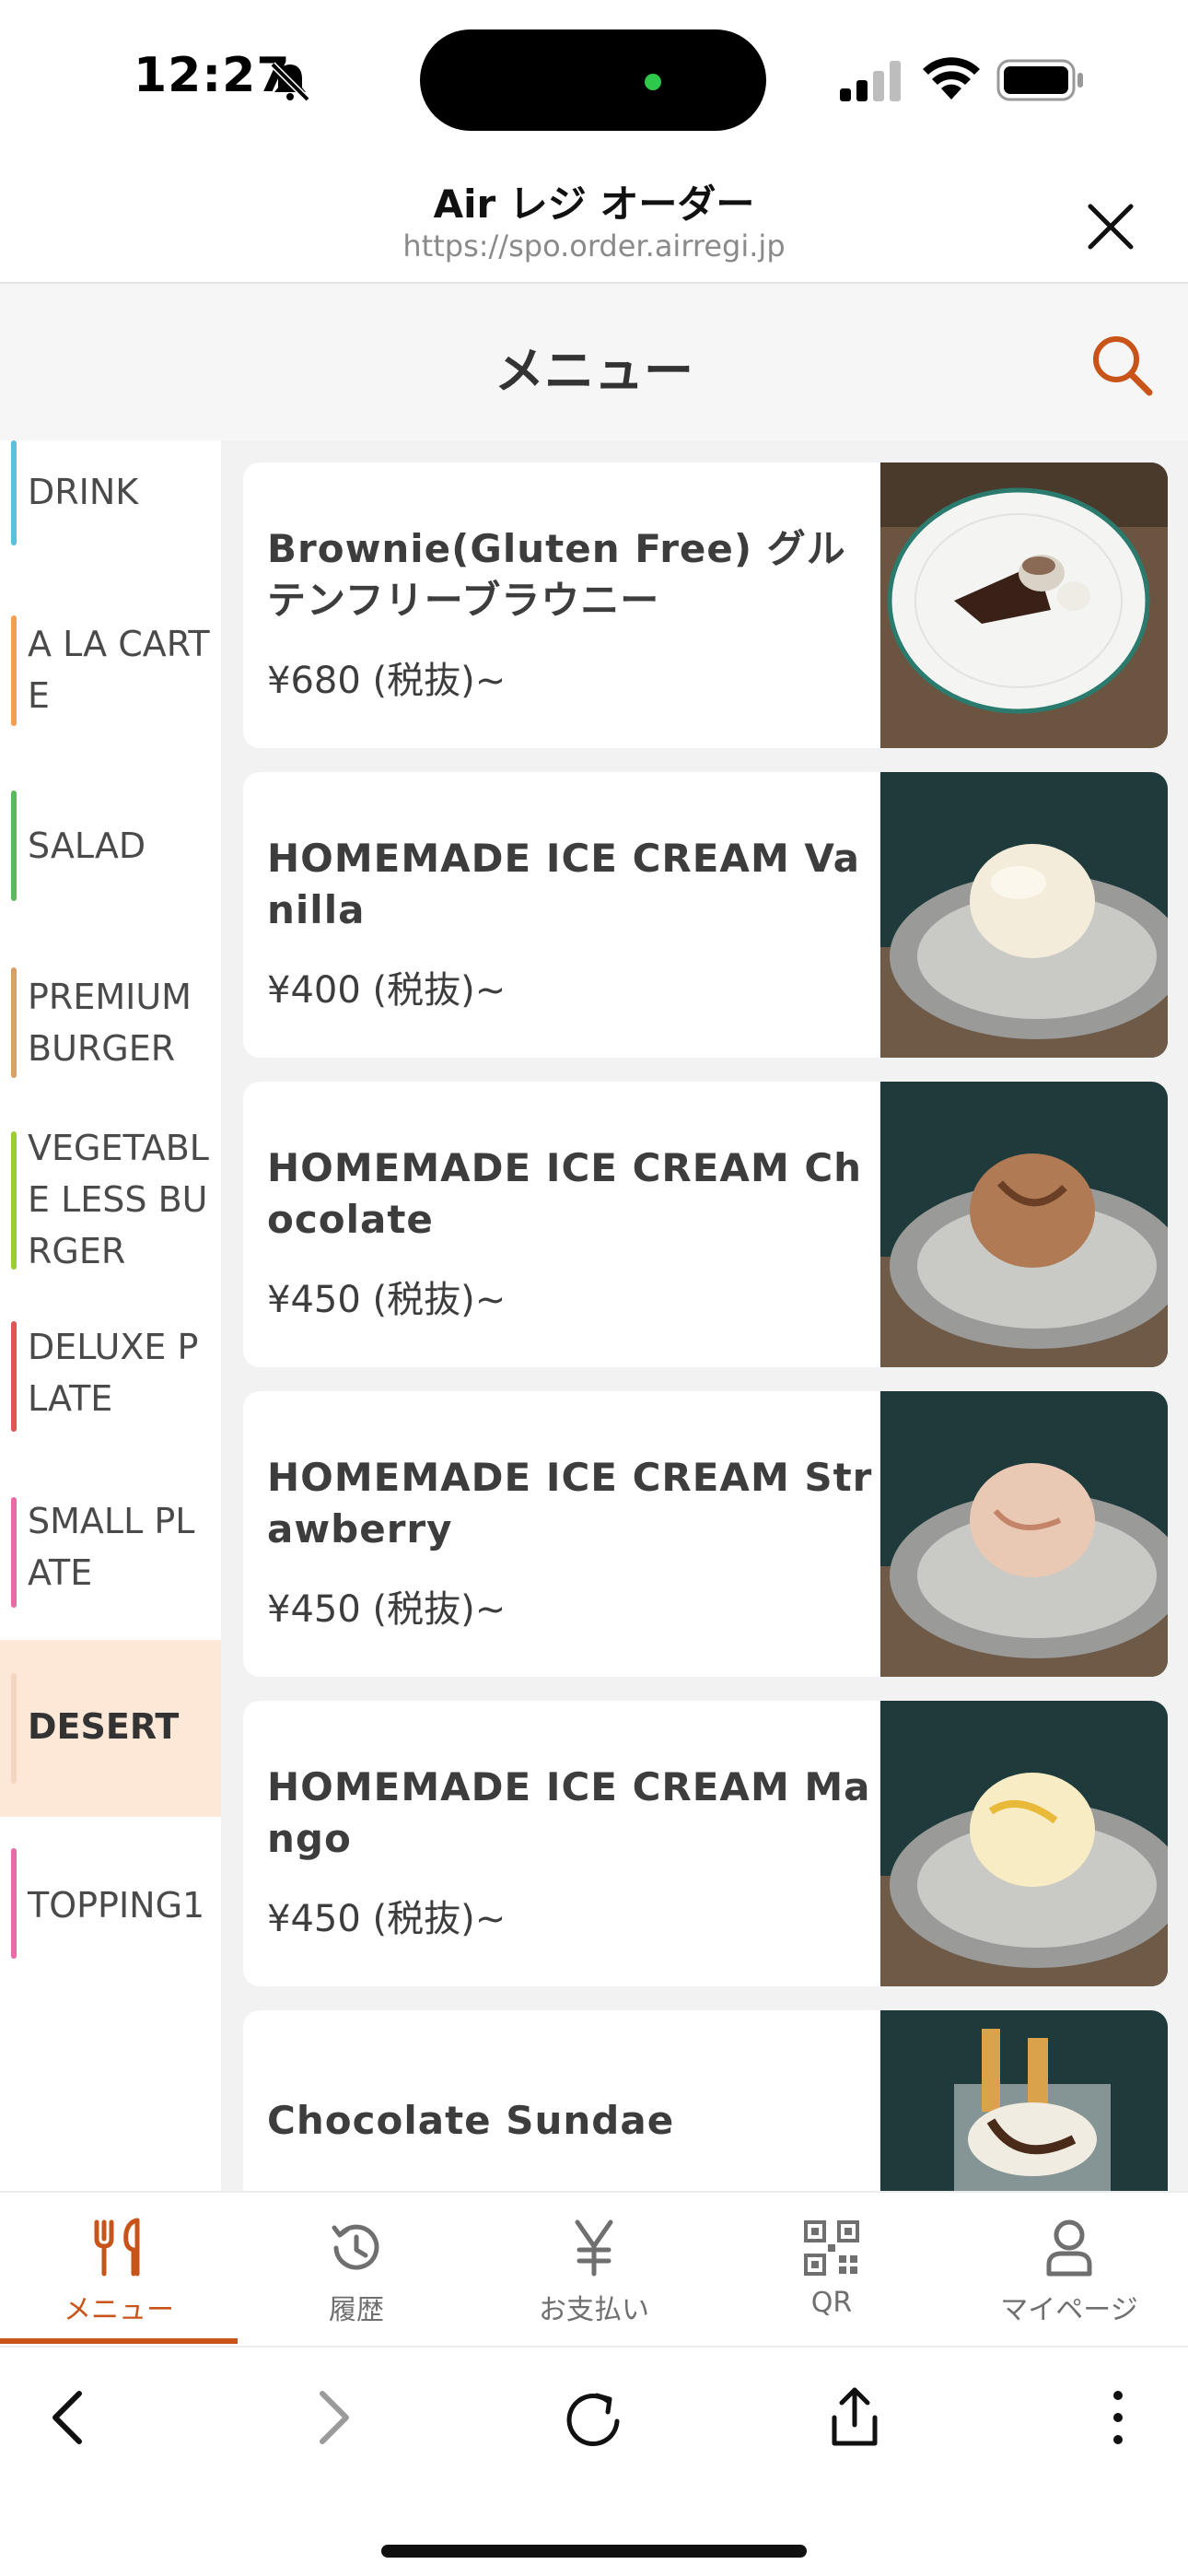  Describe the element at coordinates (870, 81) in the screenshot. I see `cellular-signal-icon` at that location.